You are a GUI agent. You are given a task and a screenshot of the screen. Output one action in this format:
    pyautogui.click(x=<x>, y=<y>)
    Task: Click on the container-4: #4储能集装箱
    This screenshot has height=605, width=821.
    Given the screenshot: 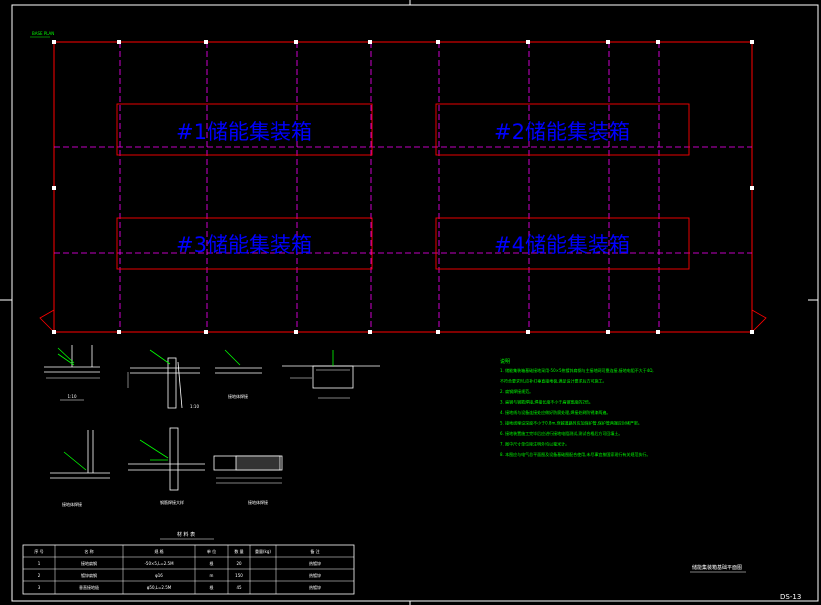 What is the action you would take?
    pyautogui.click(x=562, y=243)
    